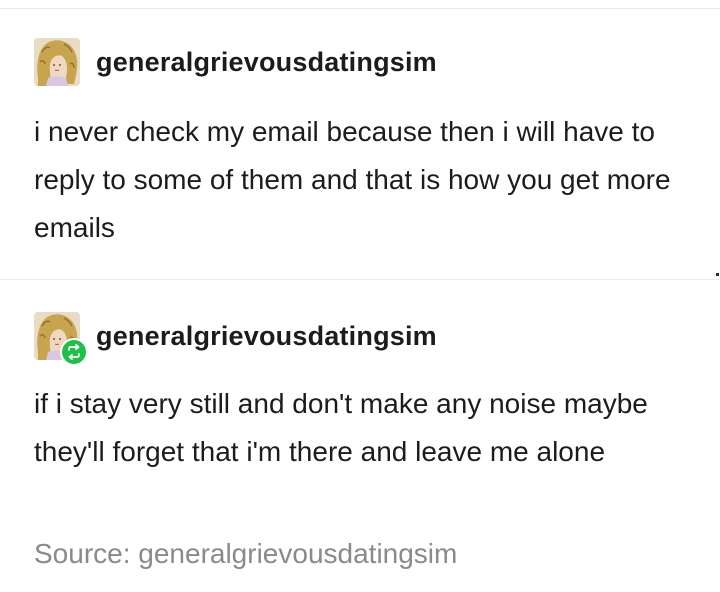 The image size is (720, 592). Describe the element at coordinates (360, 279) in the screenshot. I see `post-divider` at that location.